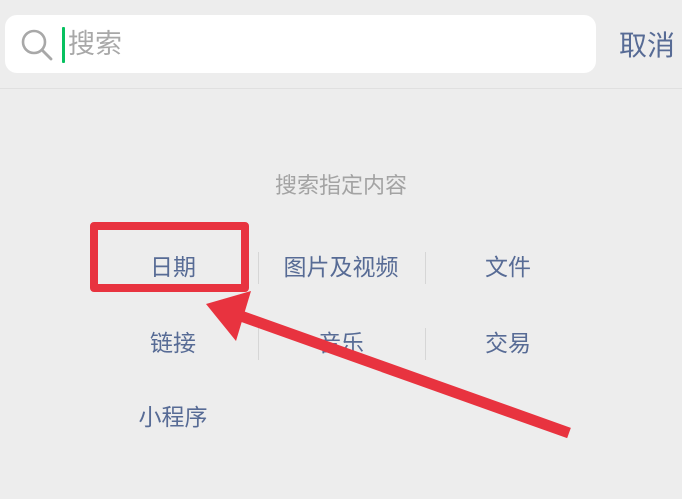 This screenshot has width=682, height=499. I want to click on search-input, so click(318, 44).